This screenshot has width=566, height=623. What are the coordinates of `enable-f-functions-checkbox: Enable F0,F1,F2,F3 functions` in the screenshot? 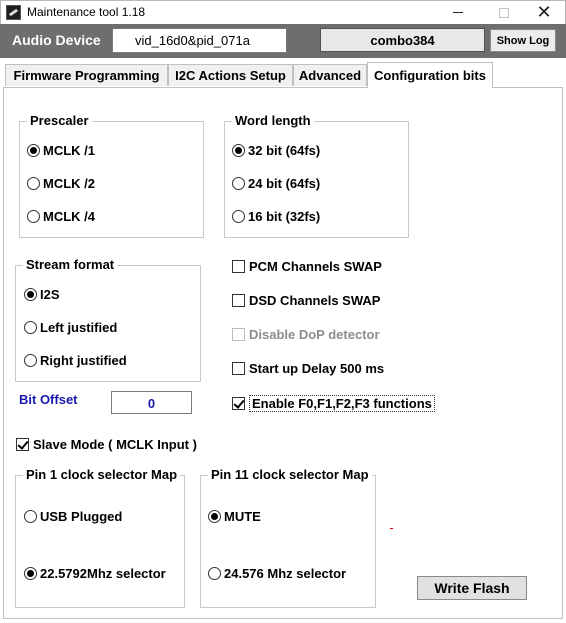 It's located at (333, 403).